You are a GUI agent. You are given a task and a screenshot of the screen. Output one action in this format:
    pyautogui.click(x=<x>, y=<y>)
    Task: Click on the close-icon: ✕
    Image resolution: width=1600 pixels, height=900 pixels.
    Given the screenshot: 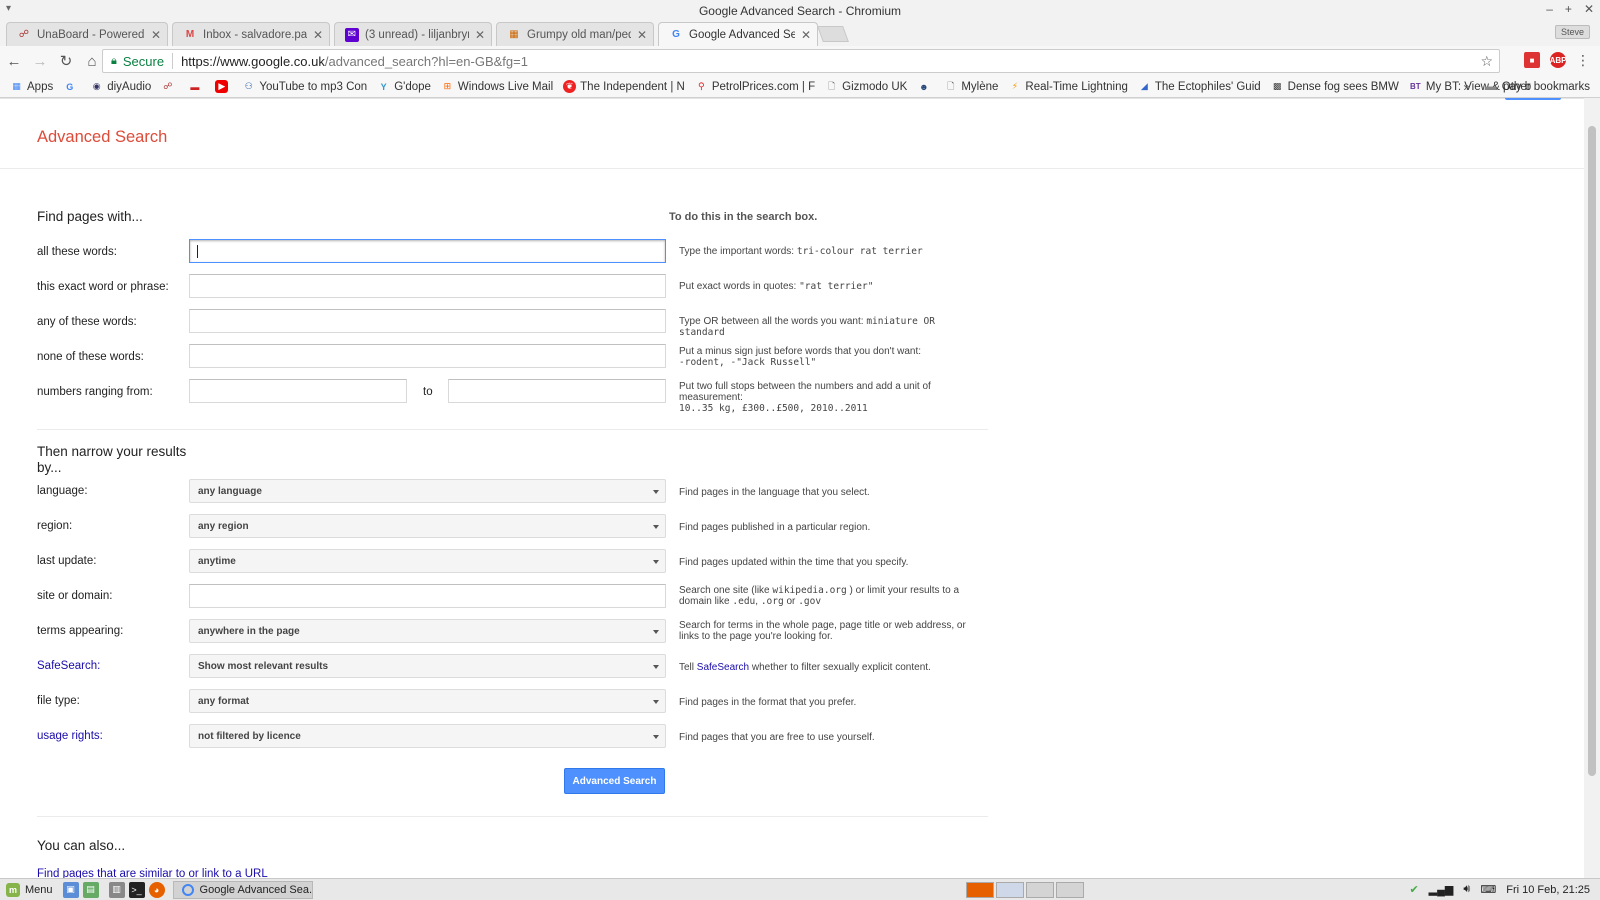 What is the action you would take?
    pyautogui.click(x=1589, y=9)
    